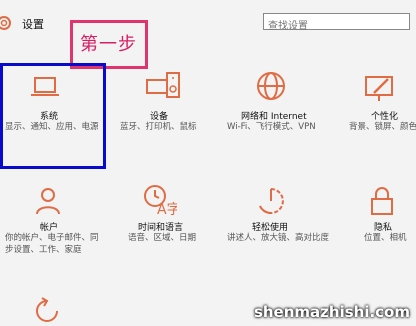  What do you see at coordinates (47, 309) in the screenshot?
I see `update-icon` at bounding box center [47, 309].